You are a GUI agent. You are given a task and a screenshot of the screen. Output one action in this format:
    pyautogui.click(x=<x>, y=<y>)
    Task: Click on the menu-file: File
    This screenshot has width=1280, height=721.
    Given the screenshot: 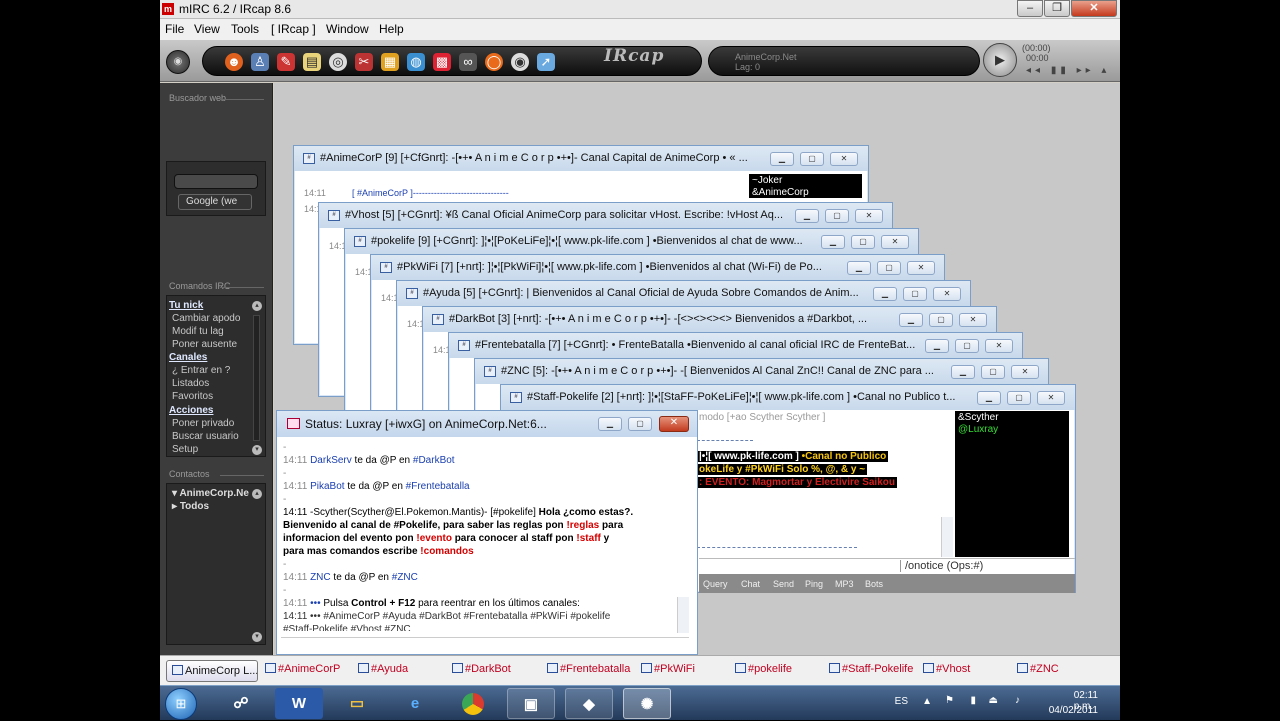 What is the action you would take?
    pyautogui.click(x=174, y=29)
    